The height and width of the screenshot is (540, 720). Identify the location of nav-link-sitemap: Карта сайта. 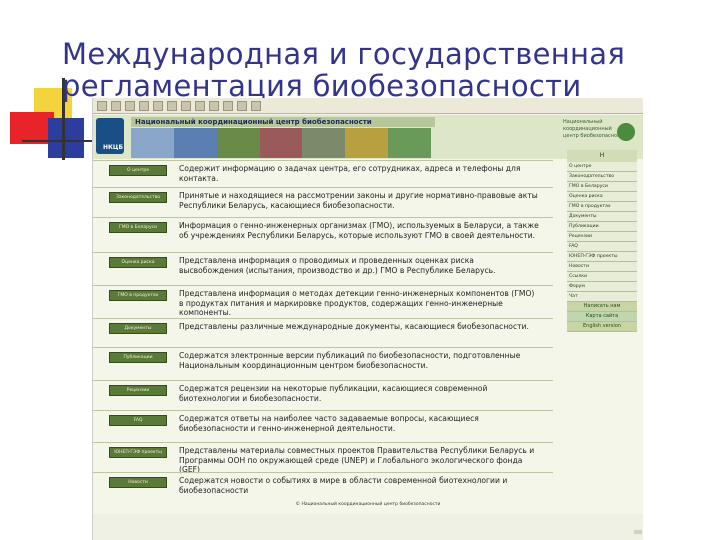
(602, 317).